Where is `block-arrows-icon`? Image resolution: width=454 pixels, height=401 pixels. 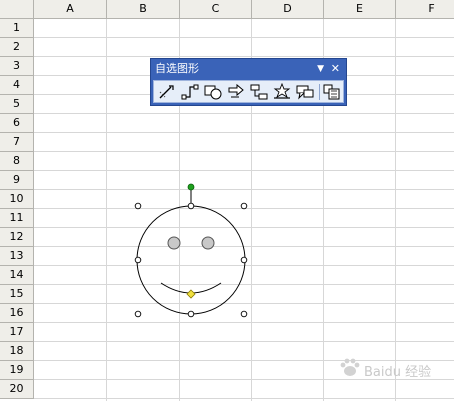
block-arrows-icon is located at coordinates (236, 92).